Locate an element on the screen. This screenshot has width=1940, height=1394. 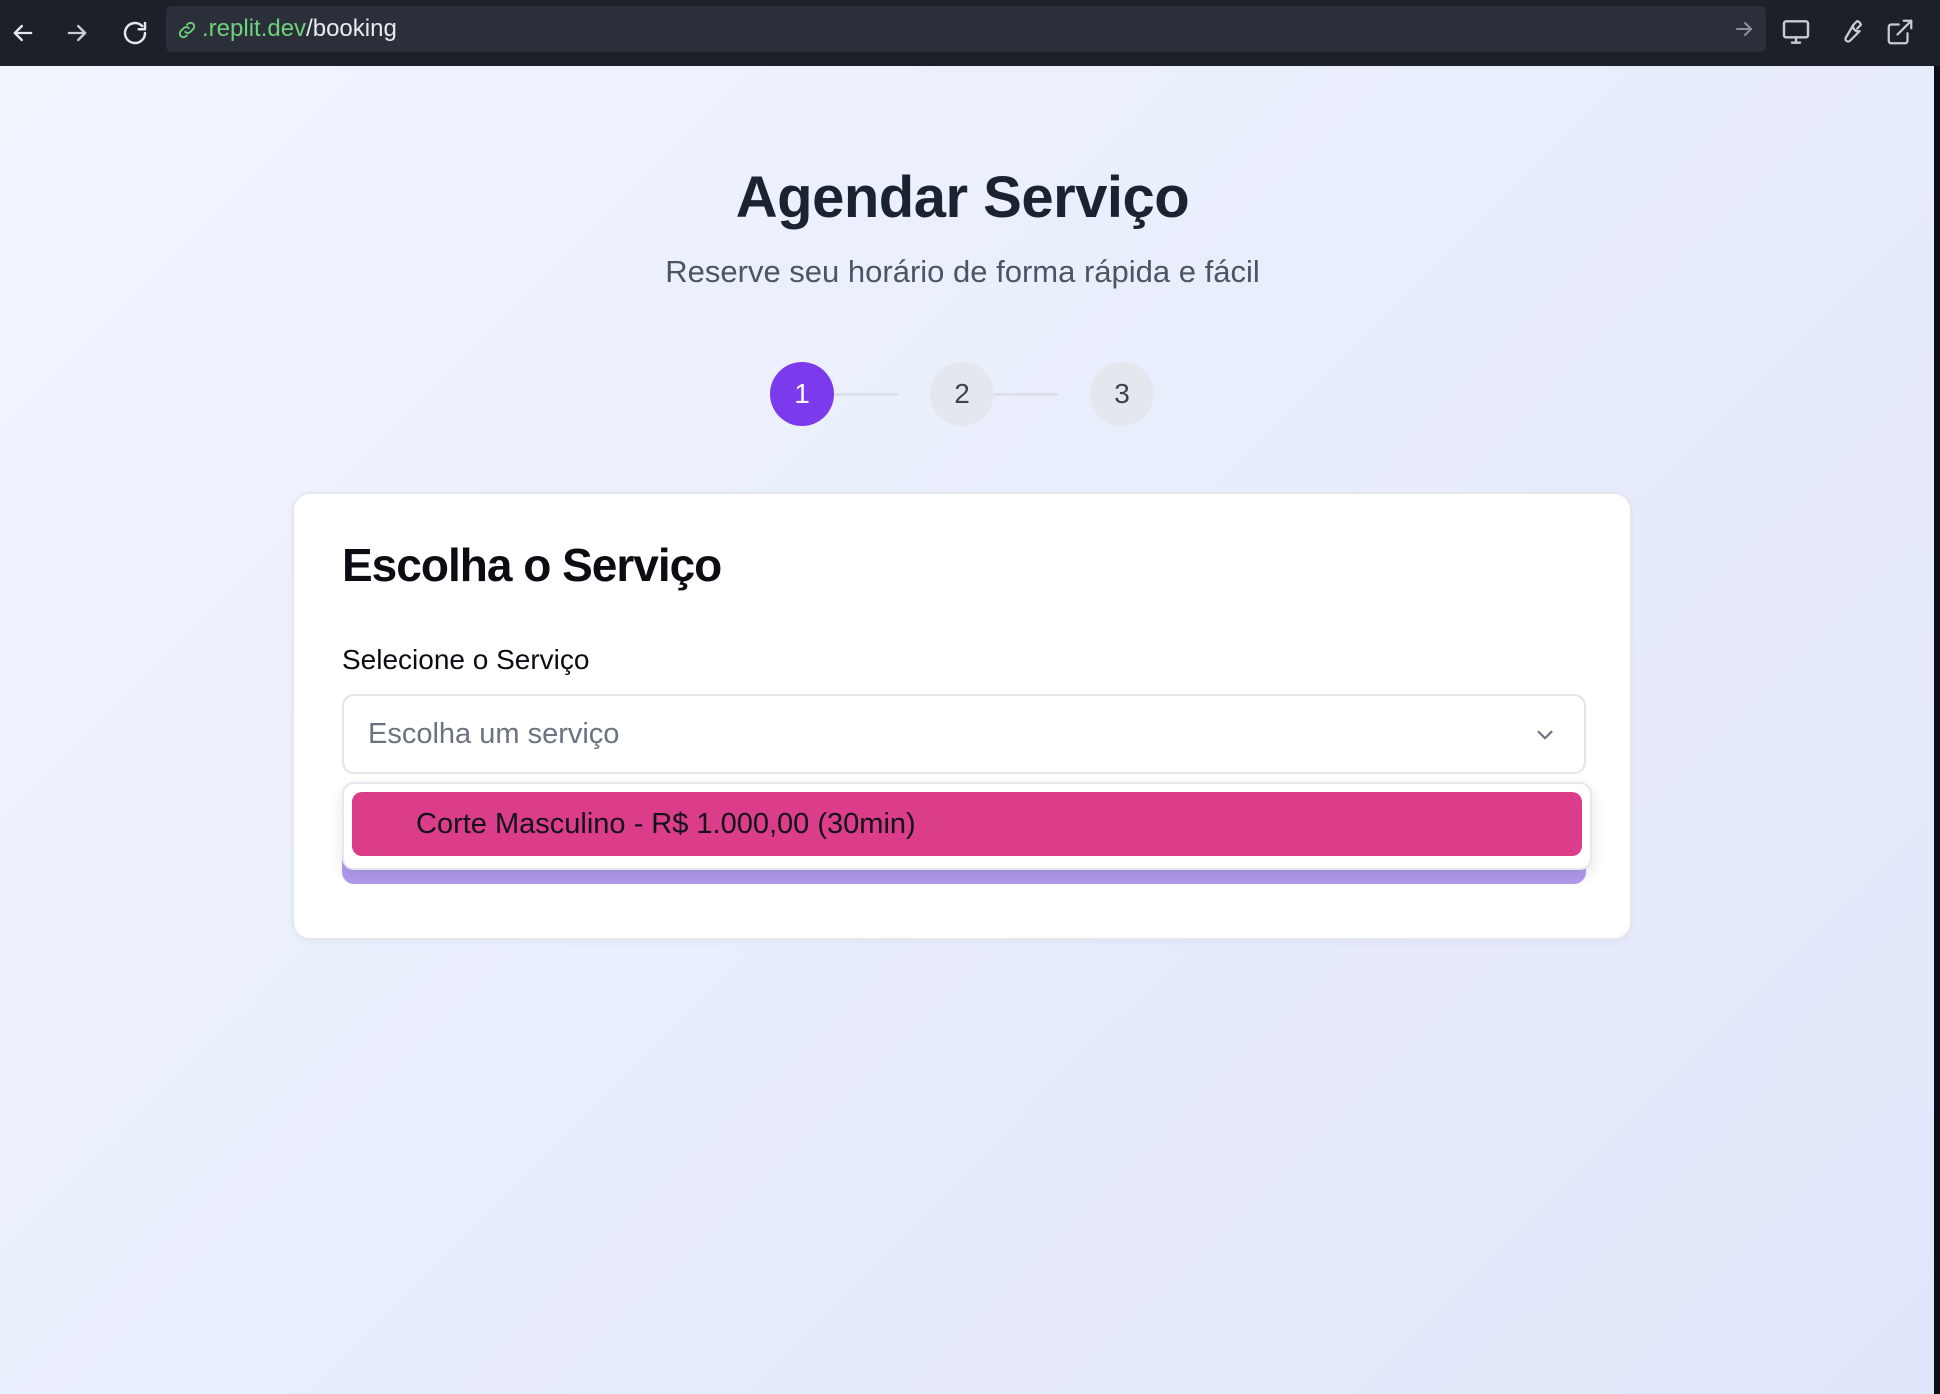
forward-arrow-icon is located at coordinates (77, 33).